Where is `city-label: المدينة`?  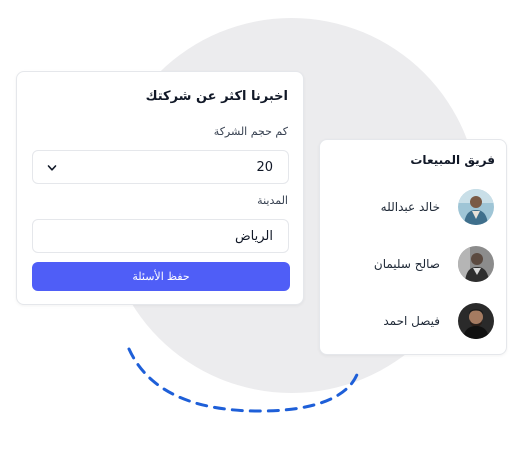
city-label: المدينة is located at coordinates (272, 200).